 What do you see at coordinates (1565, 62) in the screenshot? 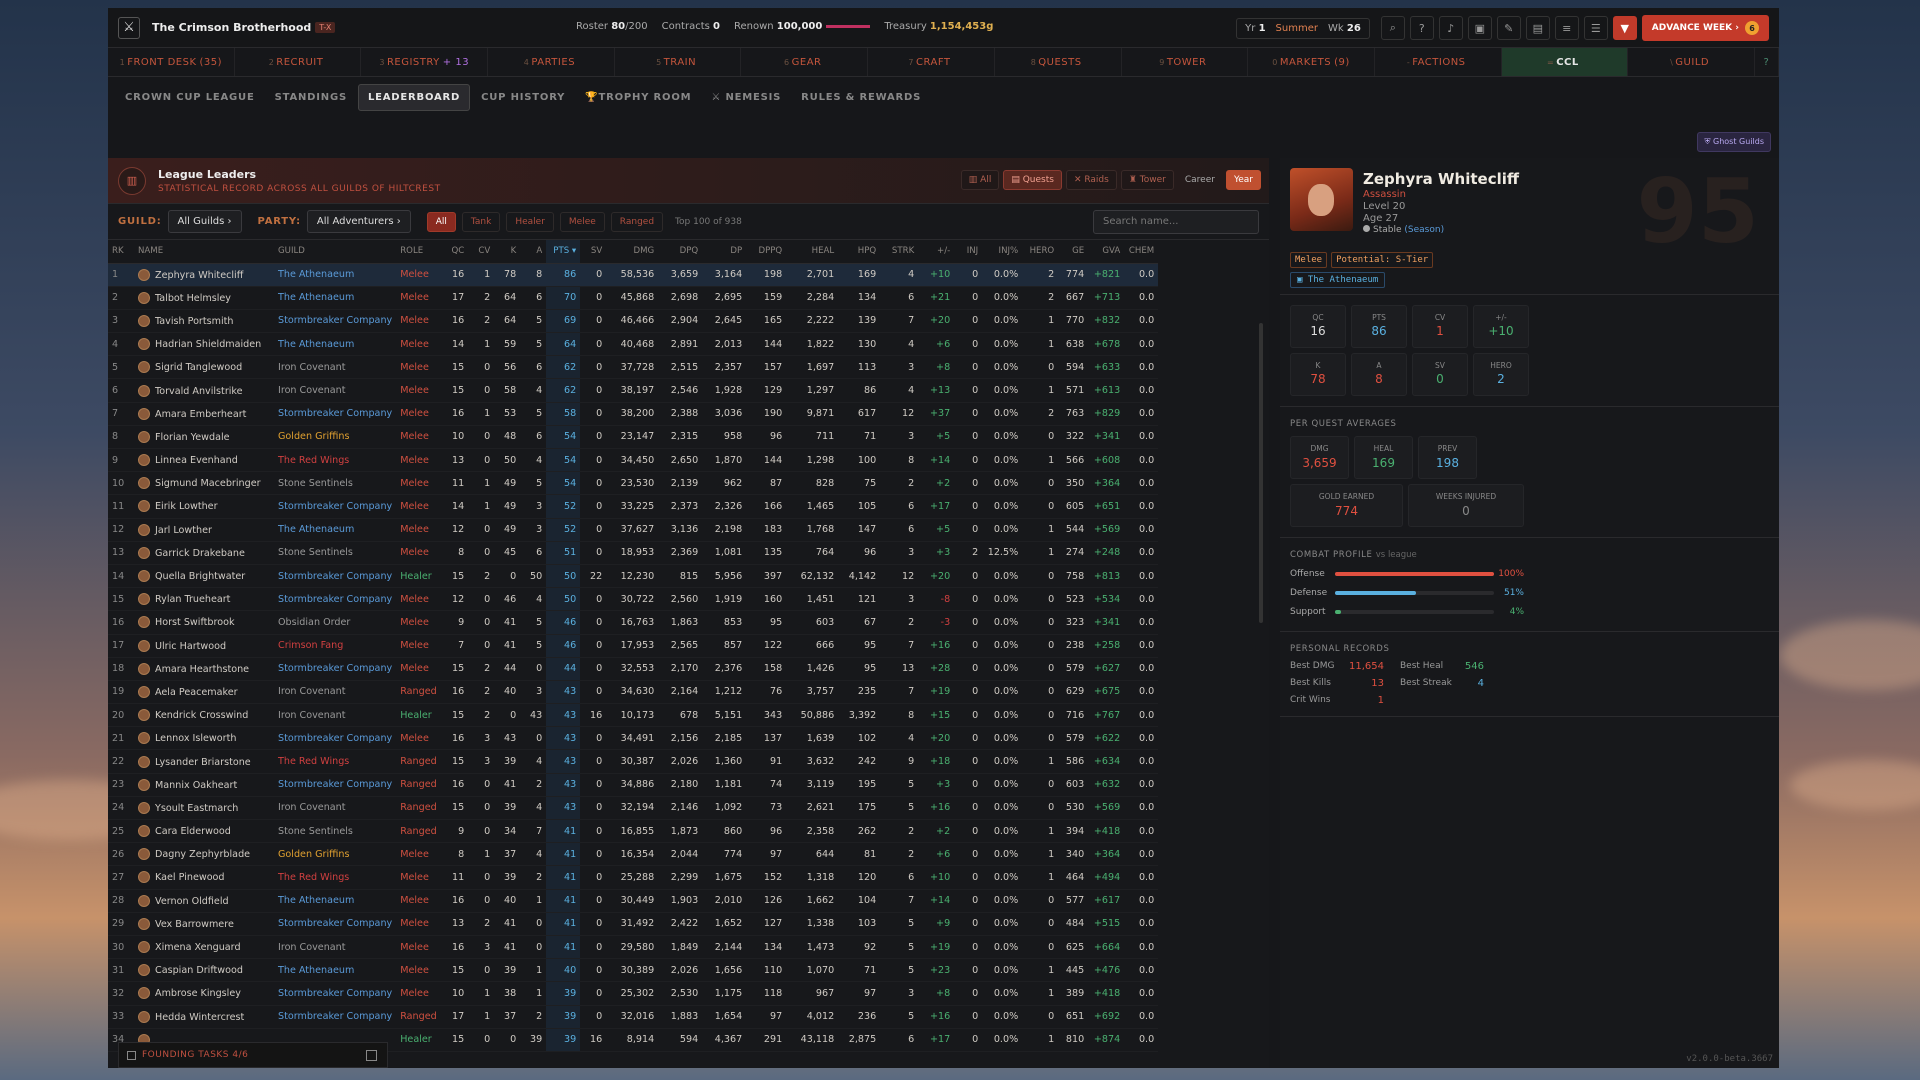
I see `nav-tab-ccl: = CCL` at bounding box center [1565, 62].